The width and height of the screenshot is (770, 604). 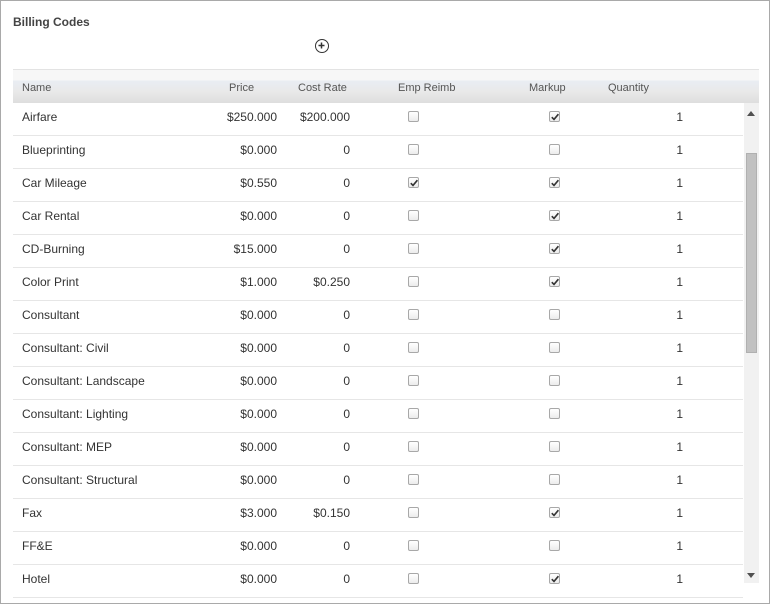 I want to click on cell-name: Airfare, so click(x=40, y=117).